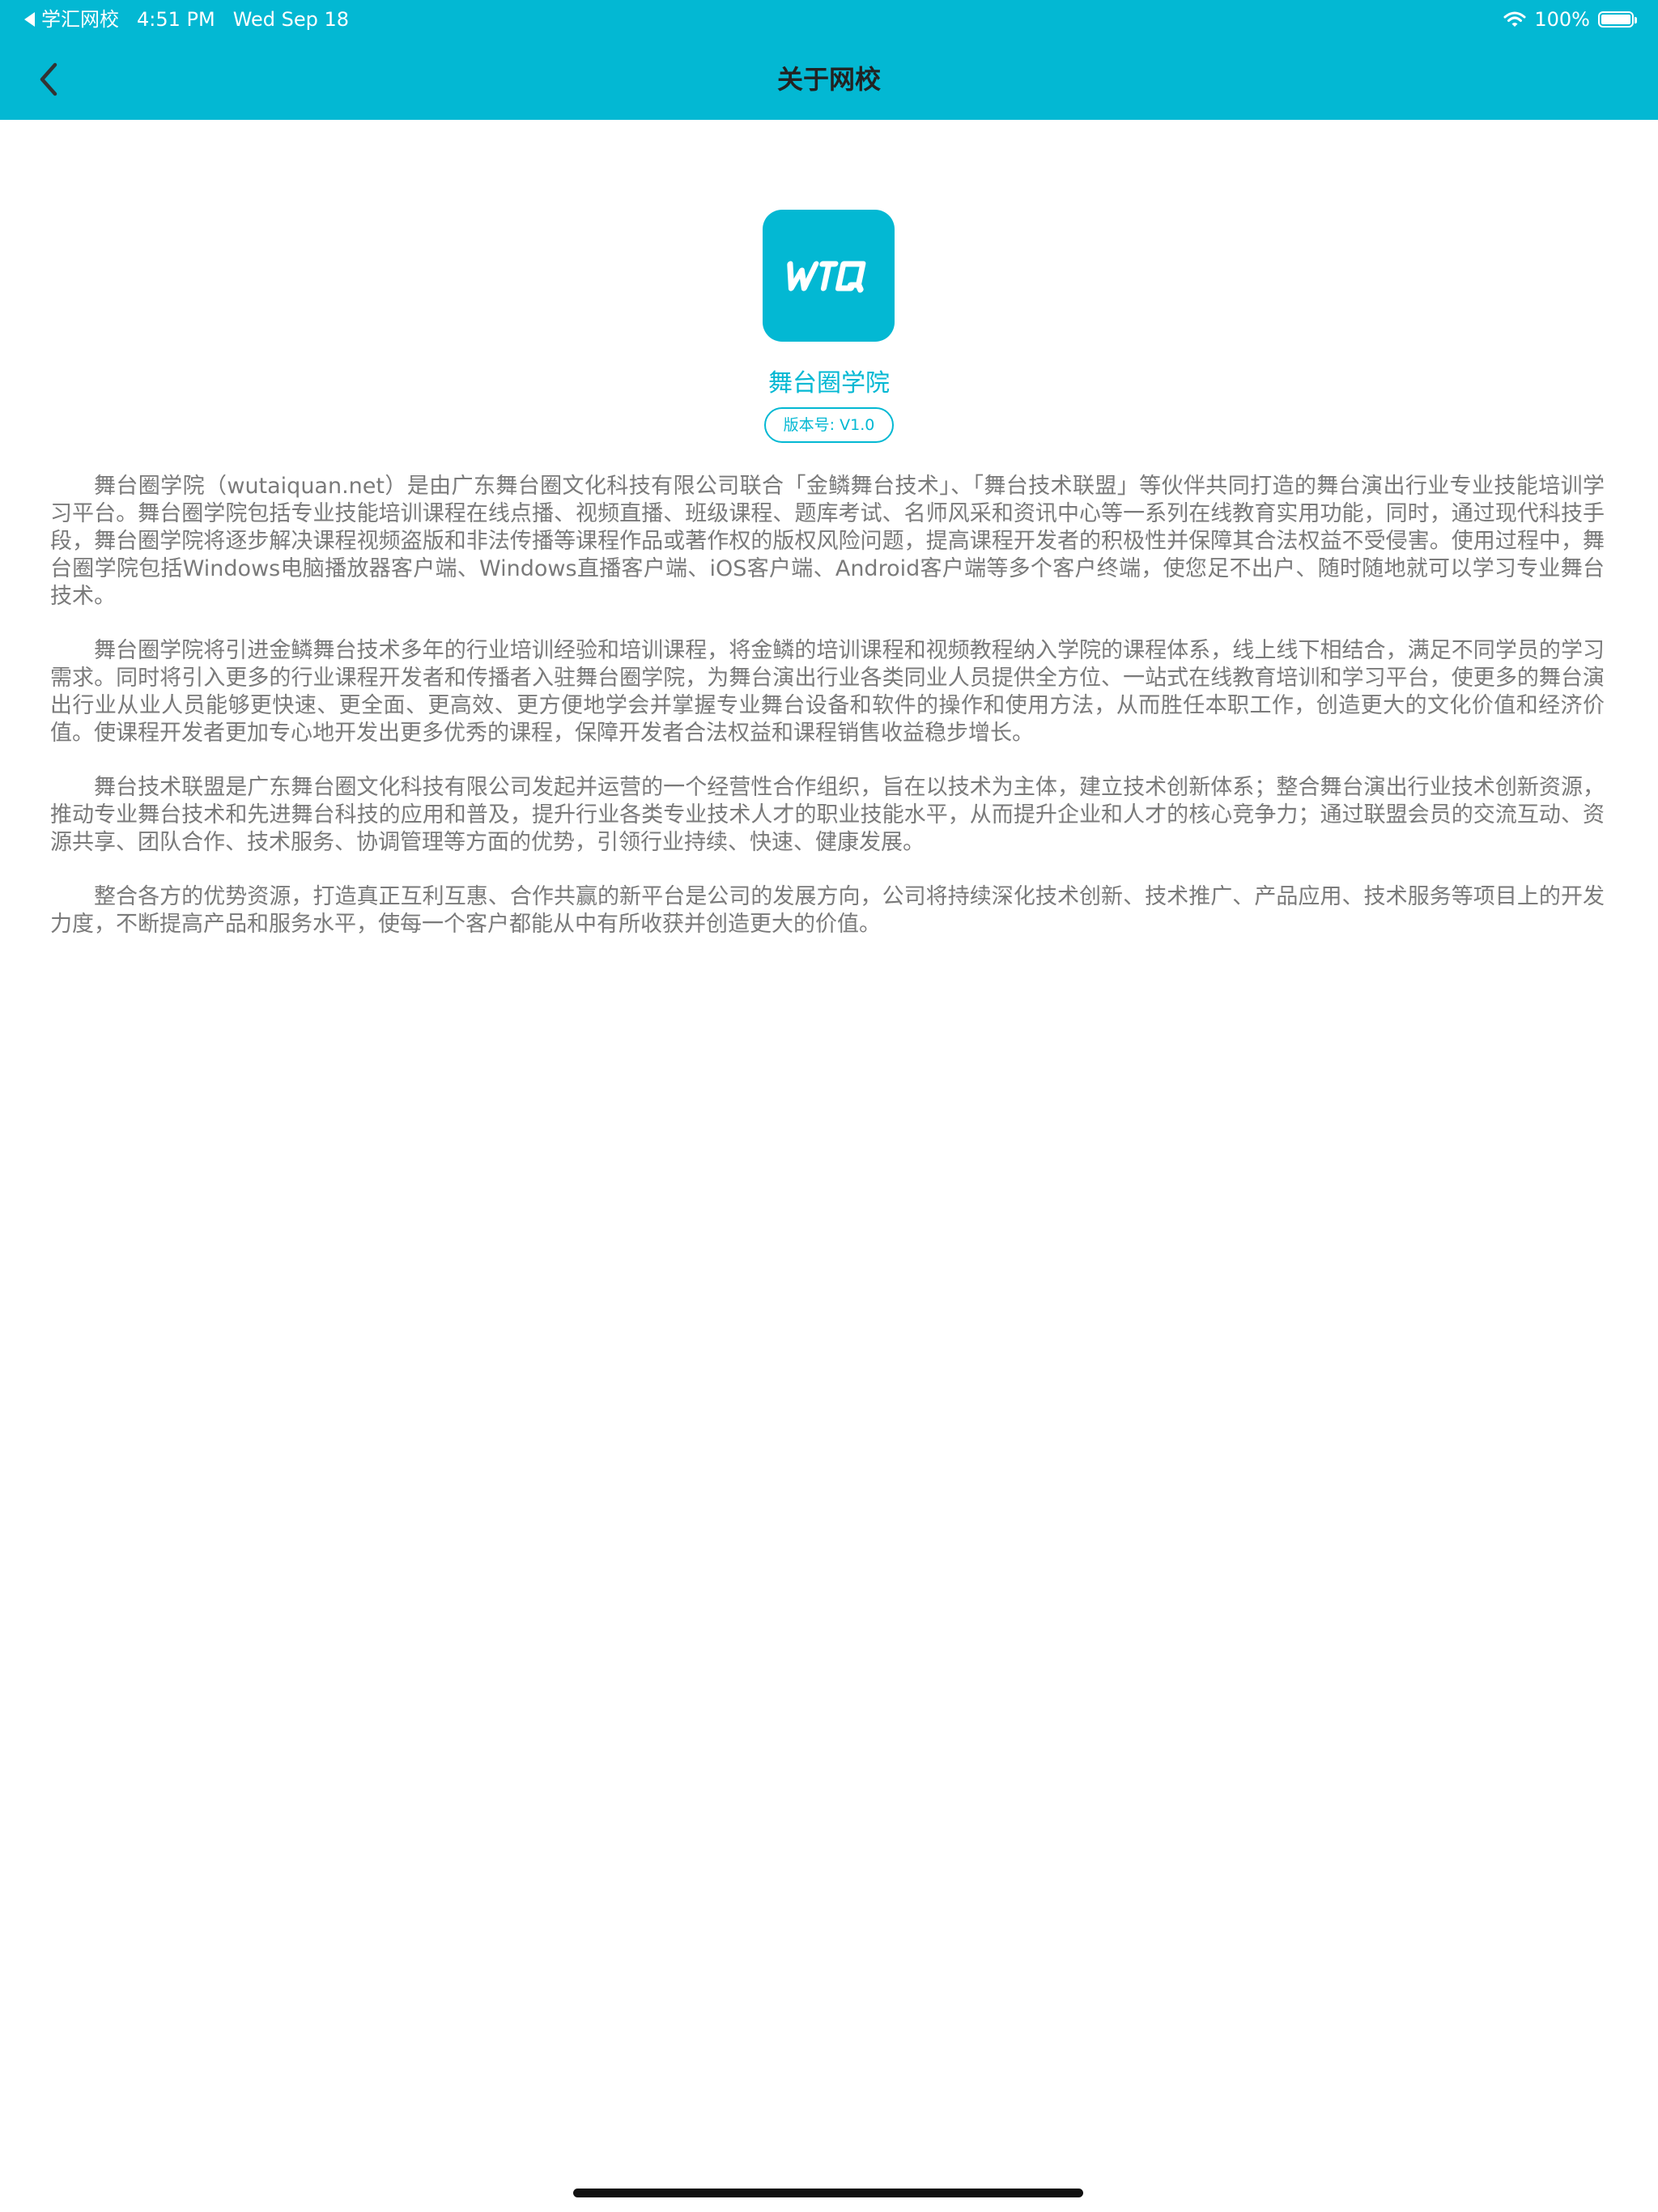  Describe the element at coordinates (828, 2193) in the screenshot. I see `home-indicator` at that location.